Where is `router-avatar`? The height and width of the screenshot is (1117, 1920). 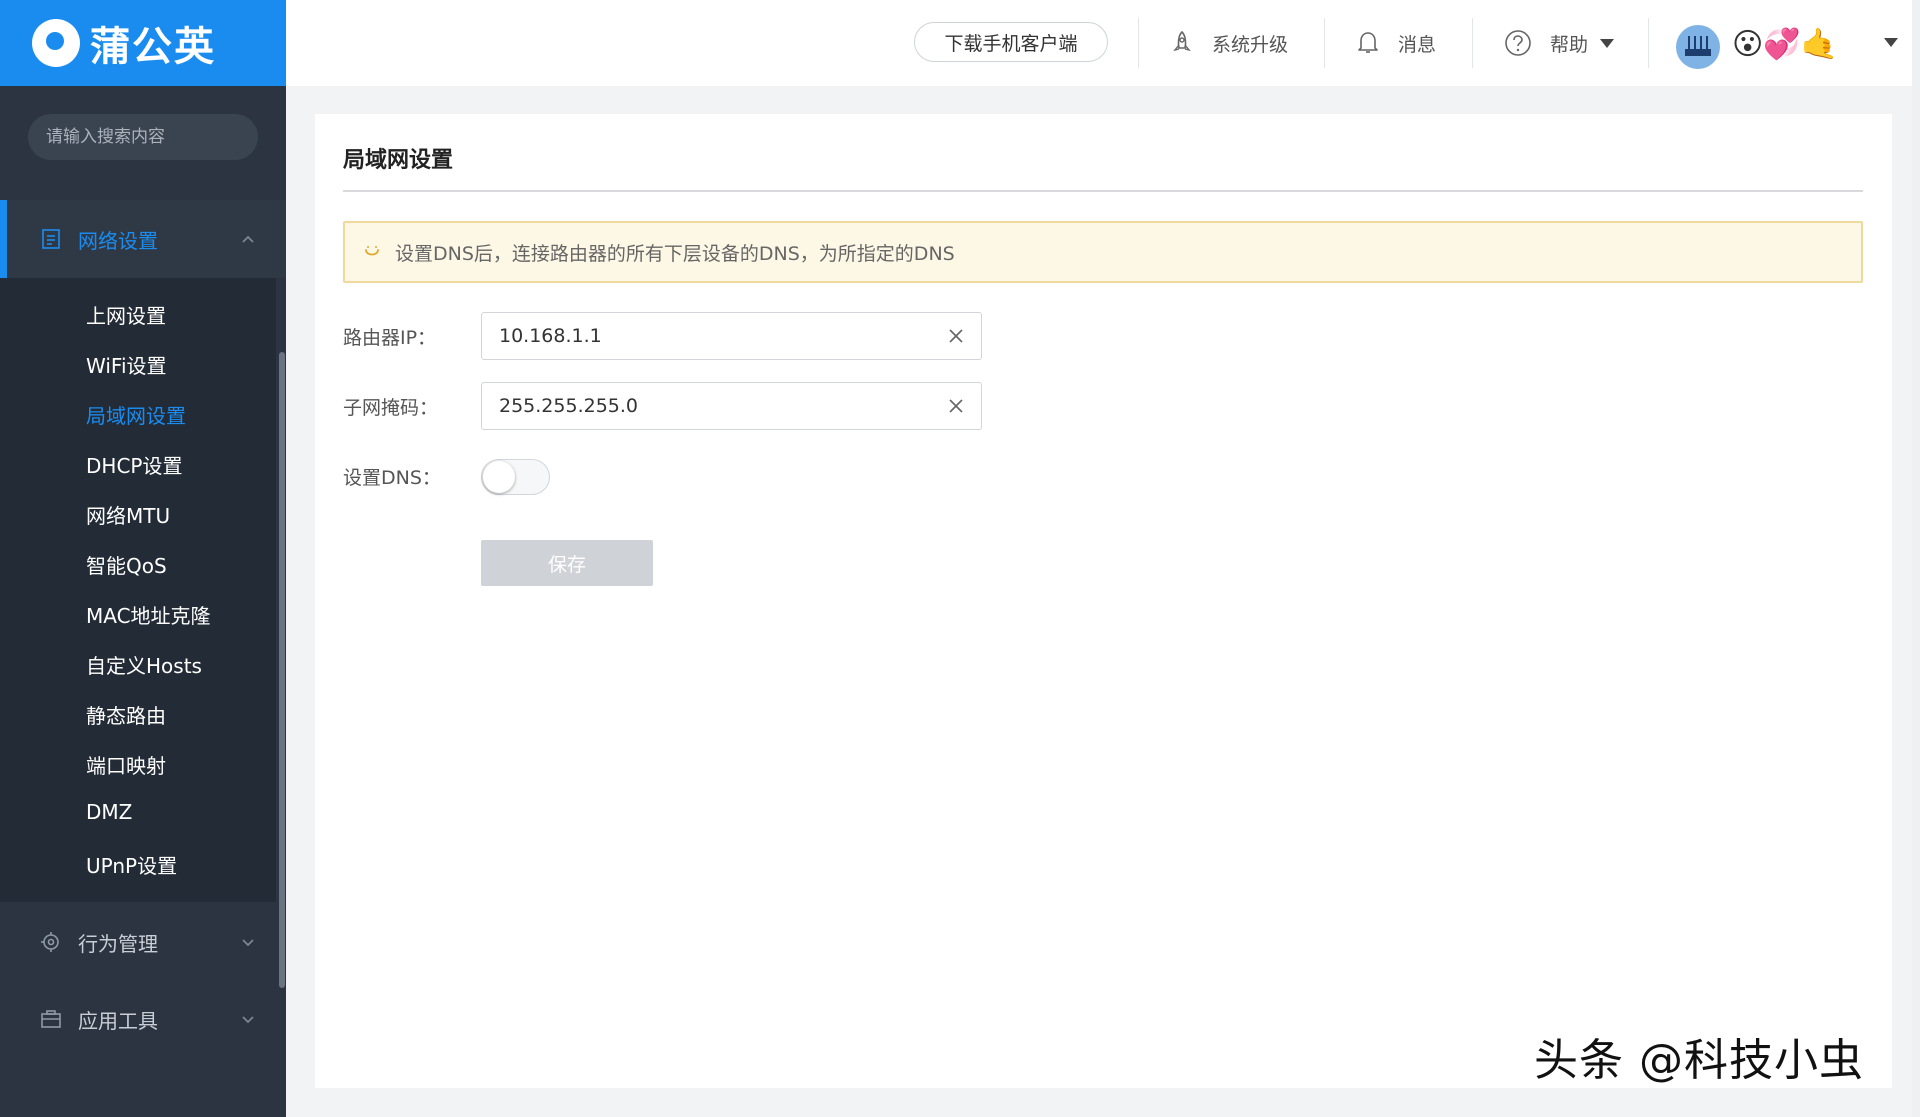
router-avatar is located at coordinates (1698, 47).